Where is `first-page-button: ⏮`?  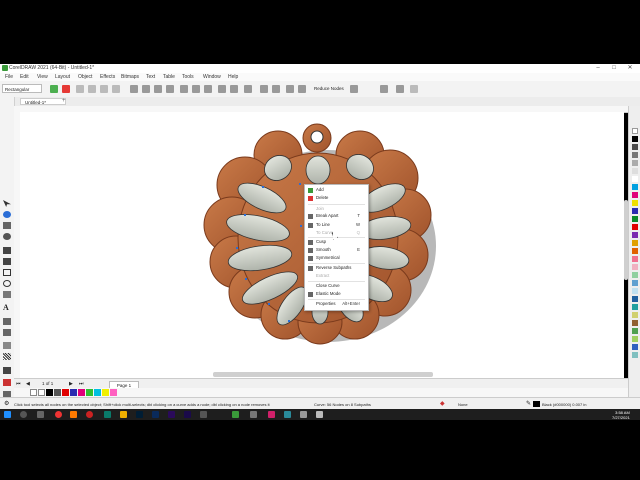 first-page-button: ⏮ is located at coordinates (18, 384).